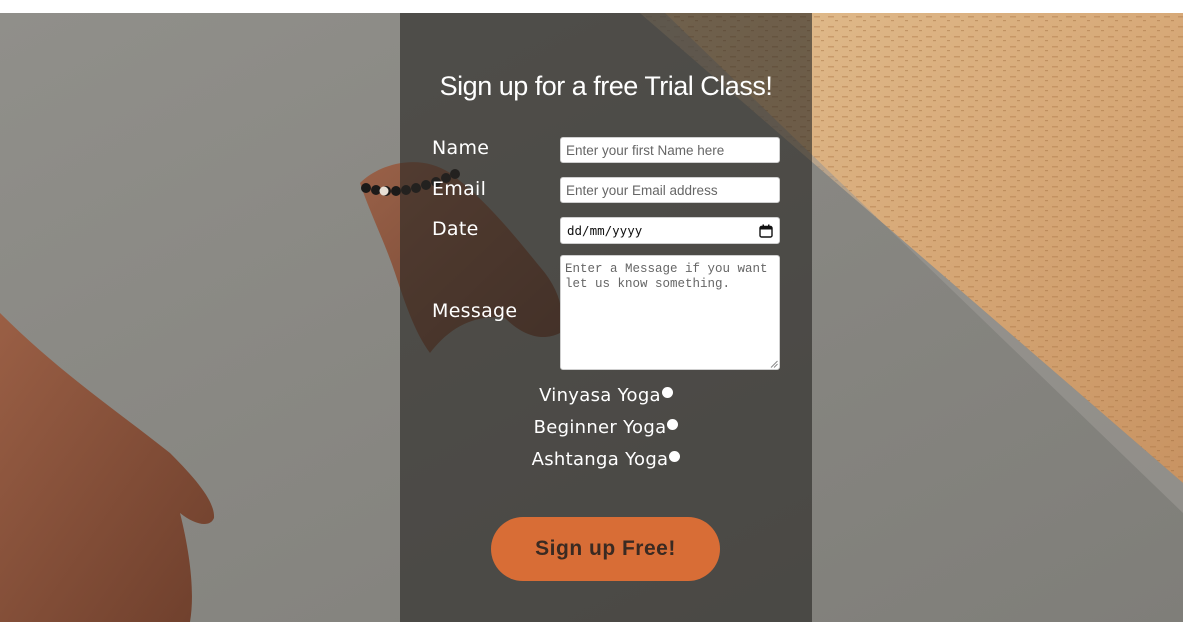  I want to click on date-input: dd/mm/yyyy, so click(670, 230).